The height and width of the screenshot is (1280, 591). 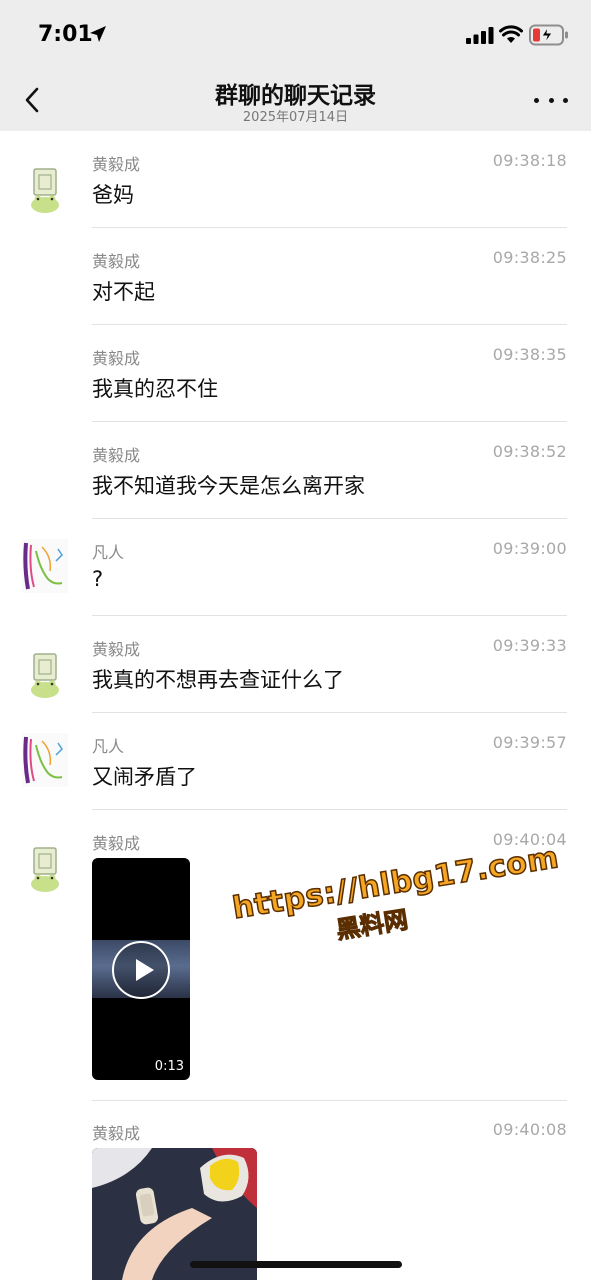 I want to click on message-item: 黄毅成 09:40:08, so click(x=295, y=1190).